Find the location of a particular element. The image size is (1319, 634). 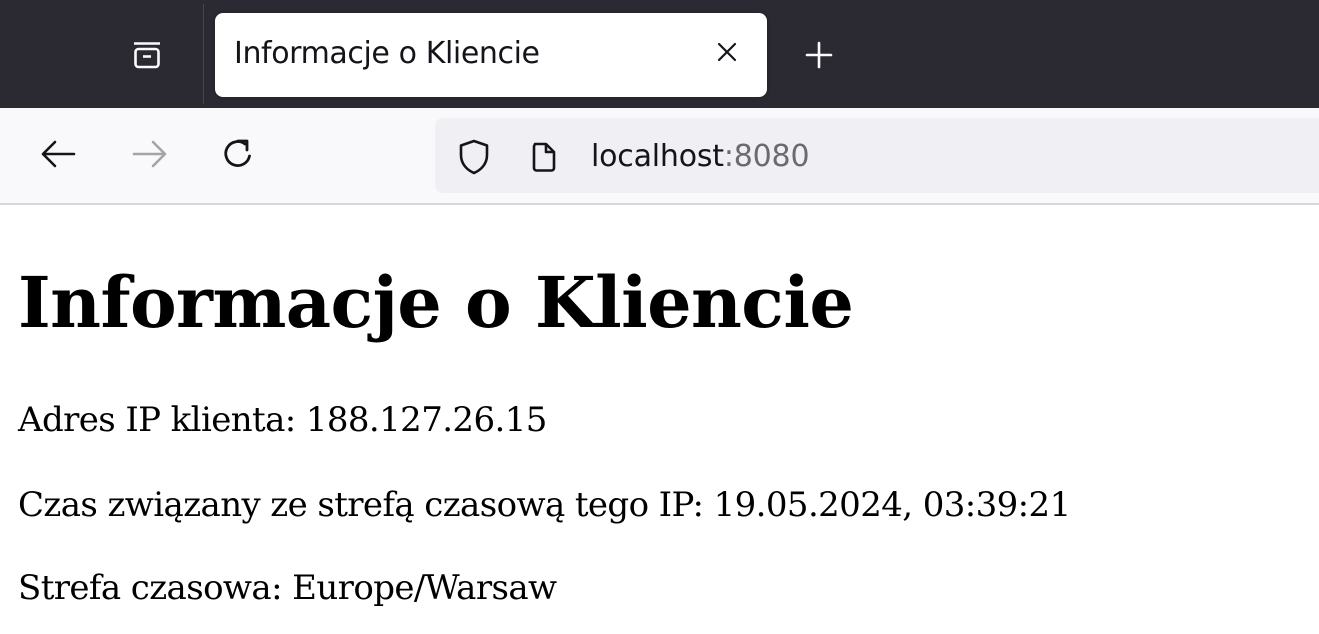

plus-icon is located at coordinates (819, 57).